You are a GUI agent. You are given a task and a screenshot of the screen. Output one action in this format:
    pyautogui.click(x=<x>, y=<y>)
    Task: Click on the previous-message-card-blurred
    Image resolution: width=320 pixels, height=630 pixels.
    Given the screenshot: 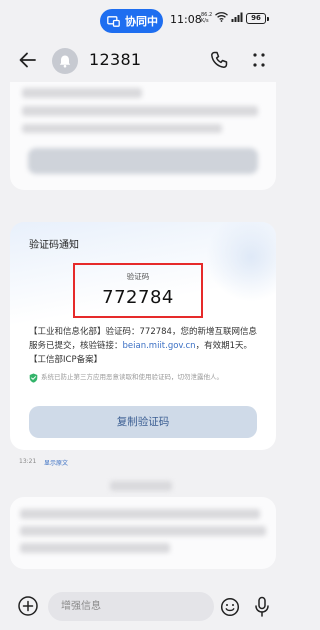 What is the action you would take?
    pyautogui.click(x=143, y=136)
    